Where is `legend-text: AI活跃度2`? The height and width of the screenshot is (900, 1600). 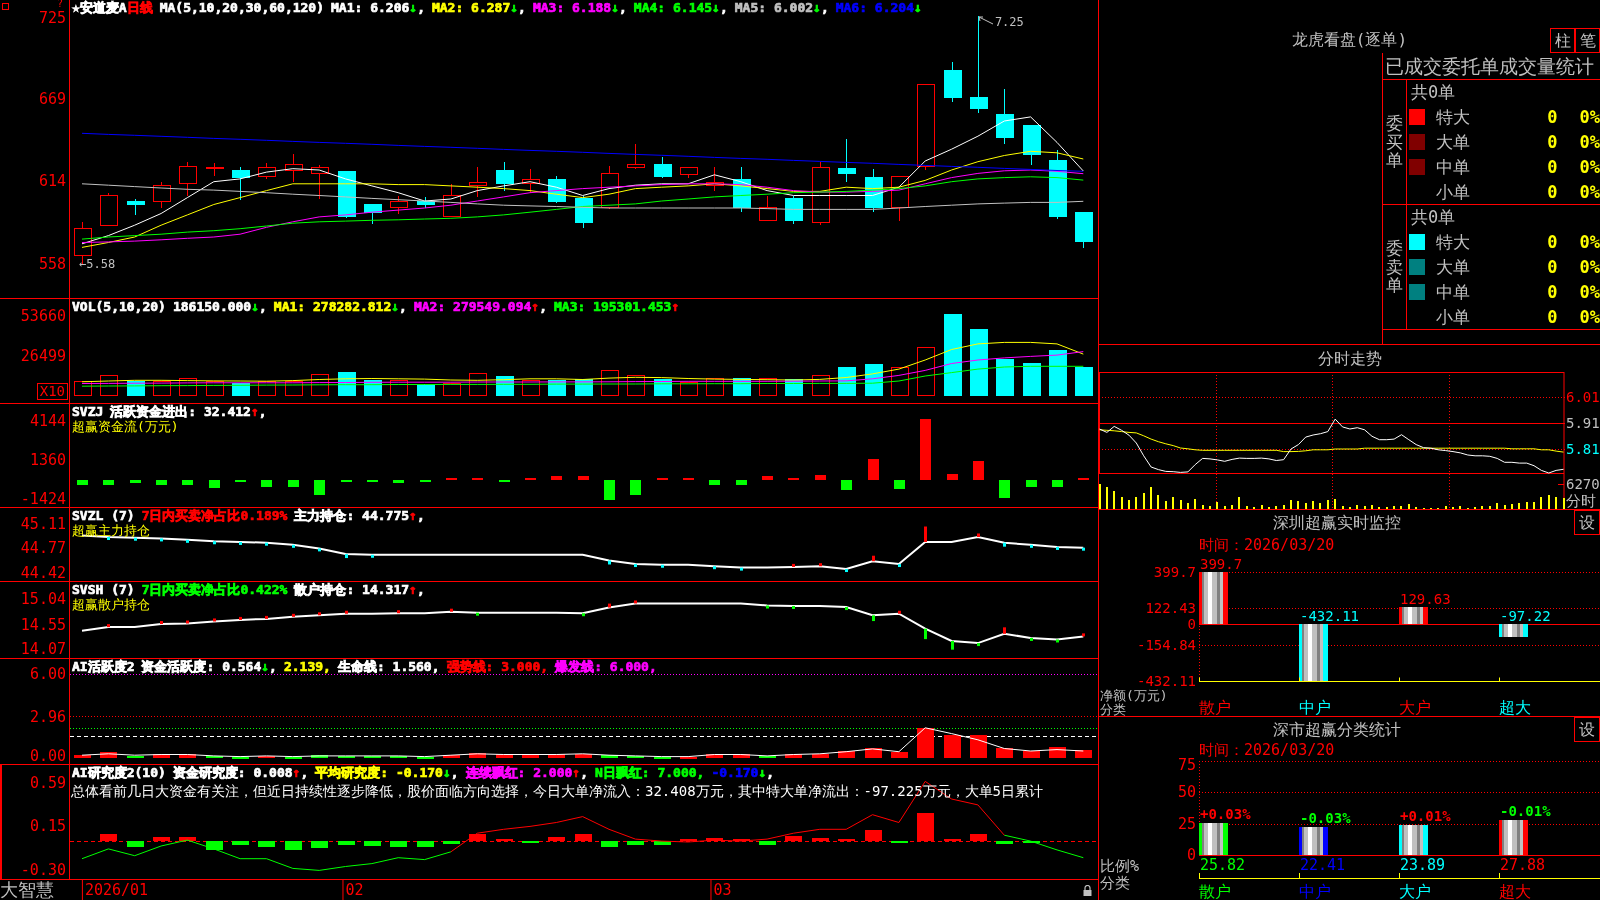
legend-text: AI活跃度2 is located at coordinates (103, 666).